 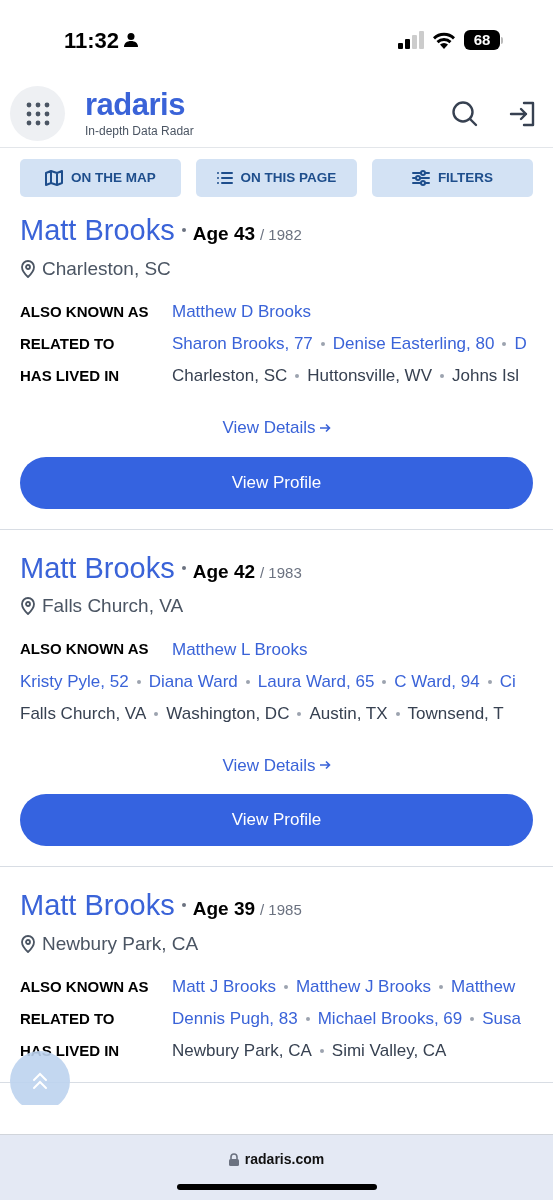 What do you see at coordinates (420, 178) in the screenshot?
I see `sliders-icon` at bounding box center [420, 178].